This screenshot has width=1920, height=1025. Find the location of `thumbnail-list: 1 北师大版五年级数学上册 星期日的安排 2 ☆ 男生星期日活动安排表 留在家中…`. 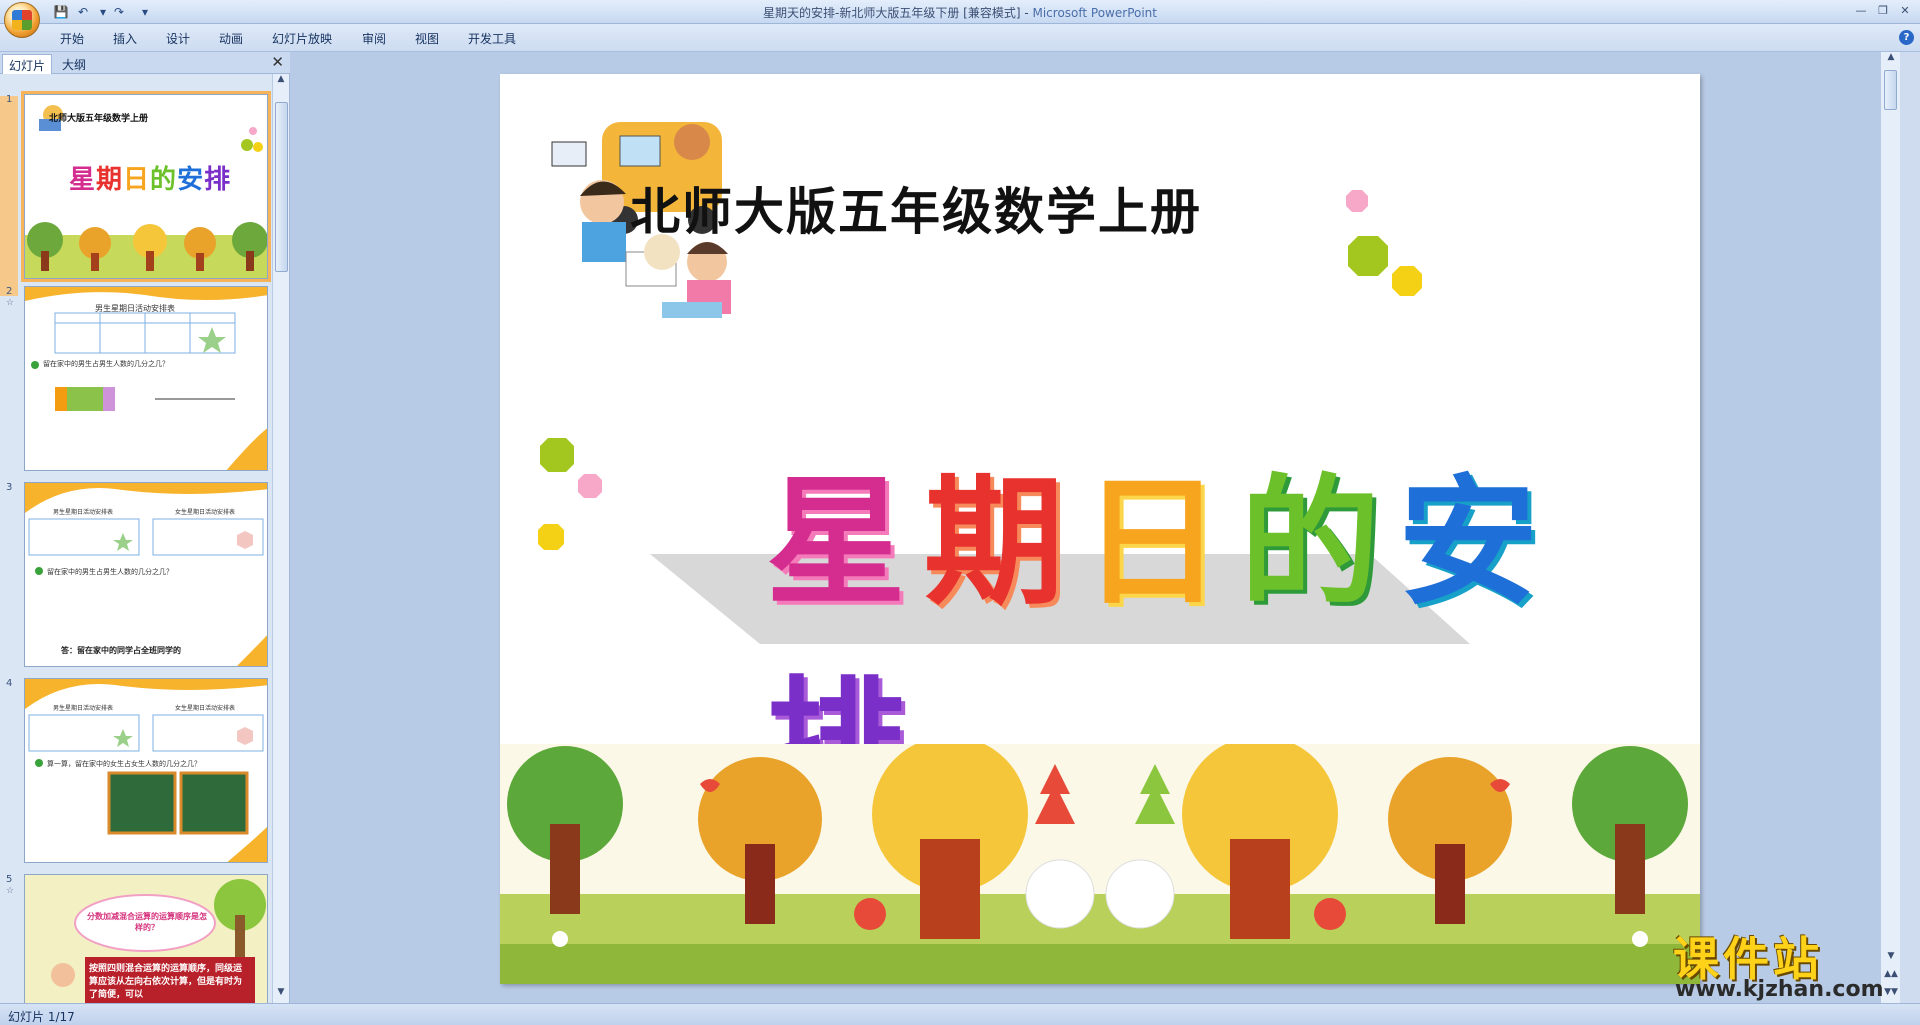

thumbnail-list: 1 北师大版五年级数学上册 星期日的安排 2 ☆ 男生星期日活动安排表 留在家中… is located at coordinates (136, 538).